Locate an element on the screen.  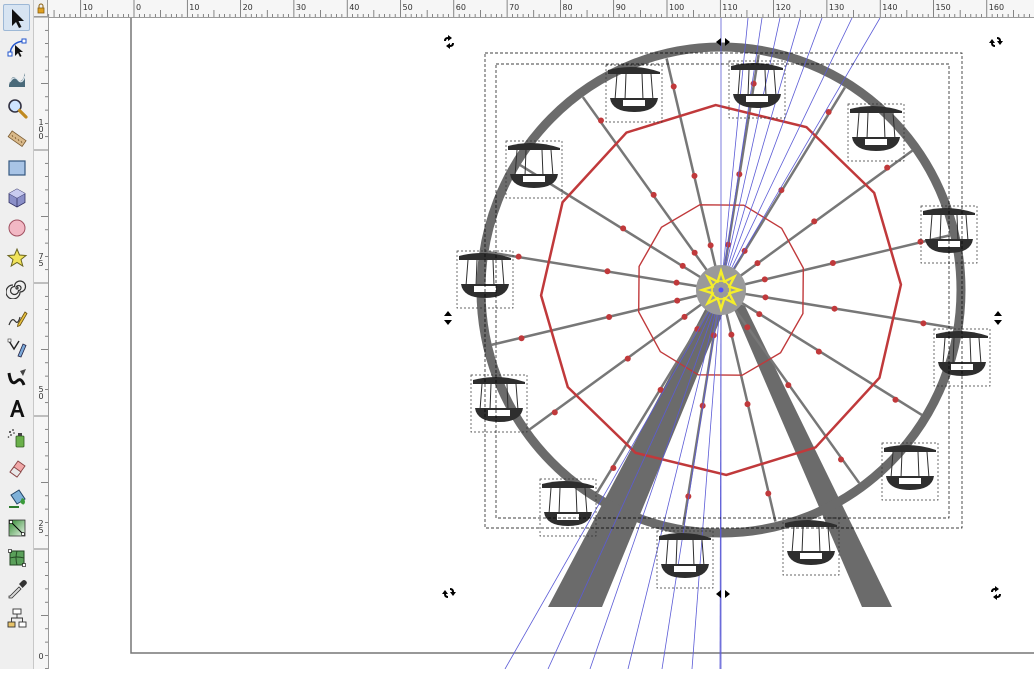
ruler-label: 75 is located at coordinates (41, 260).